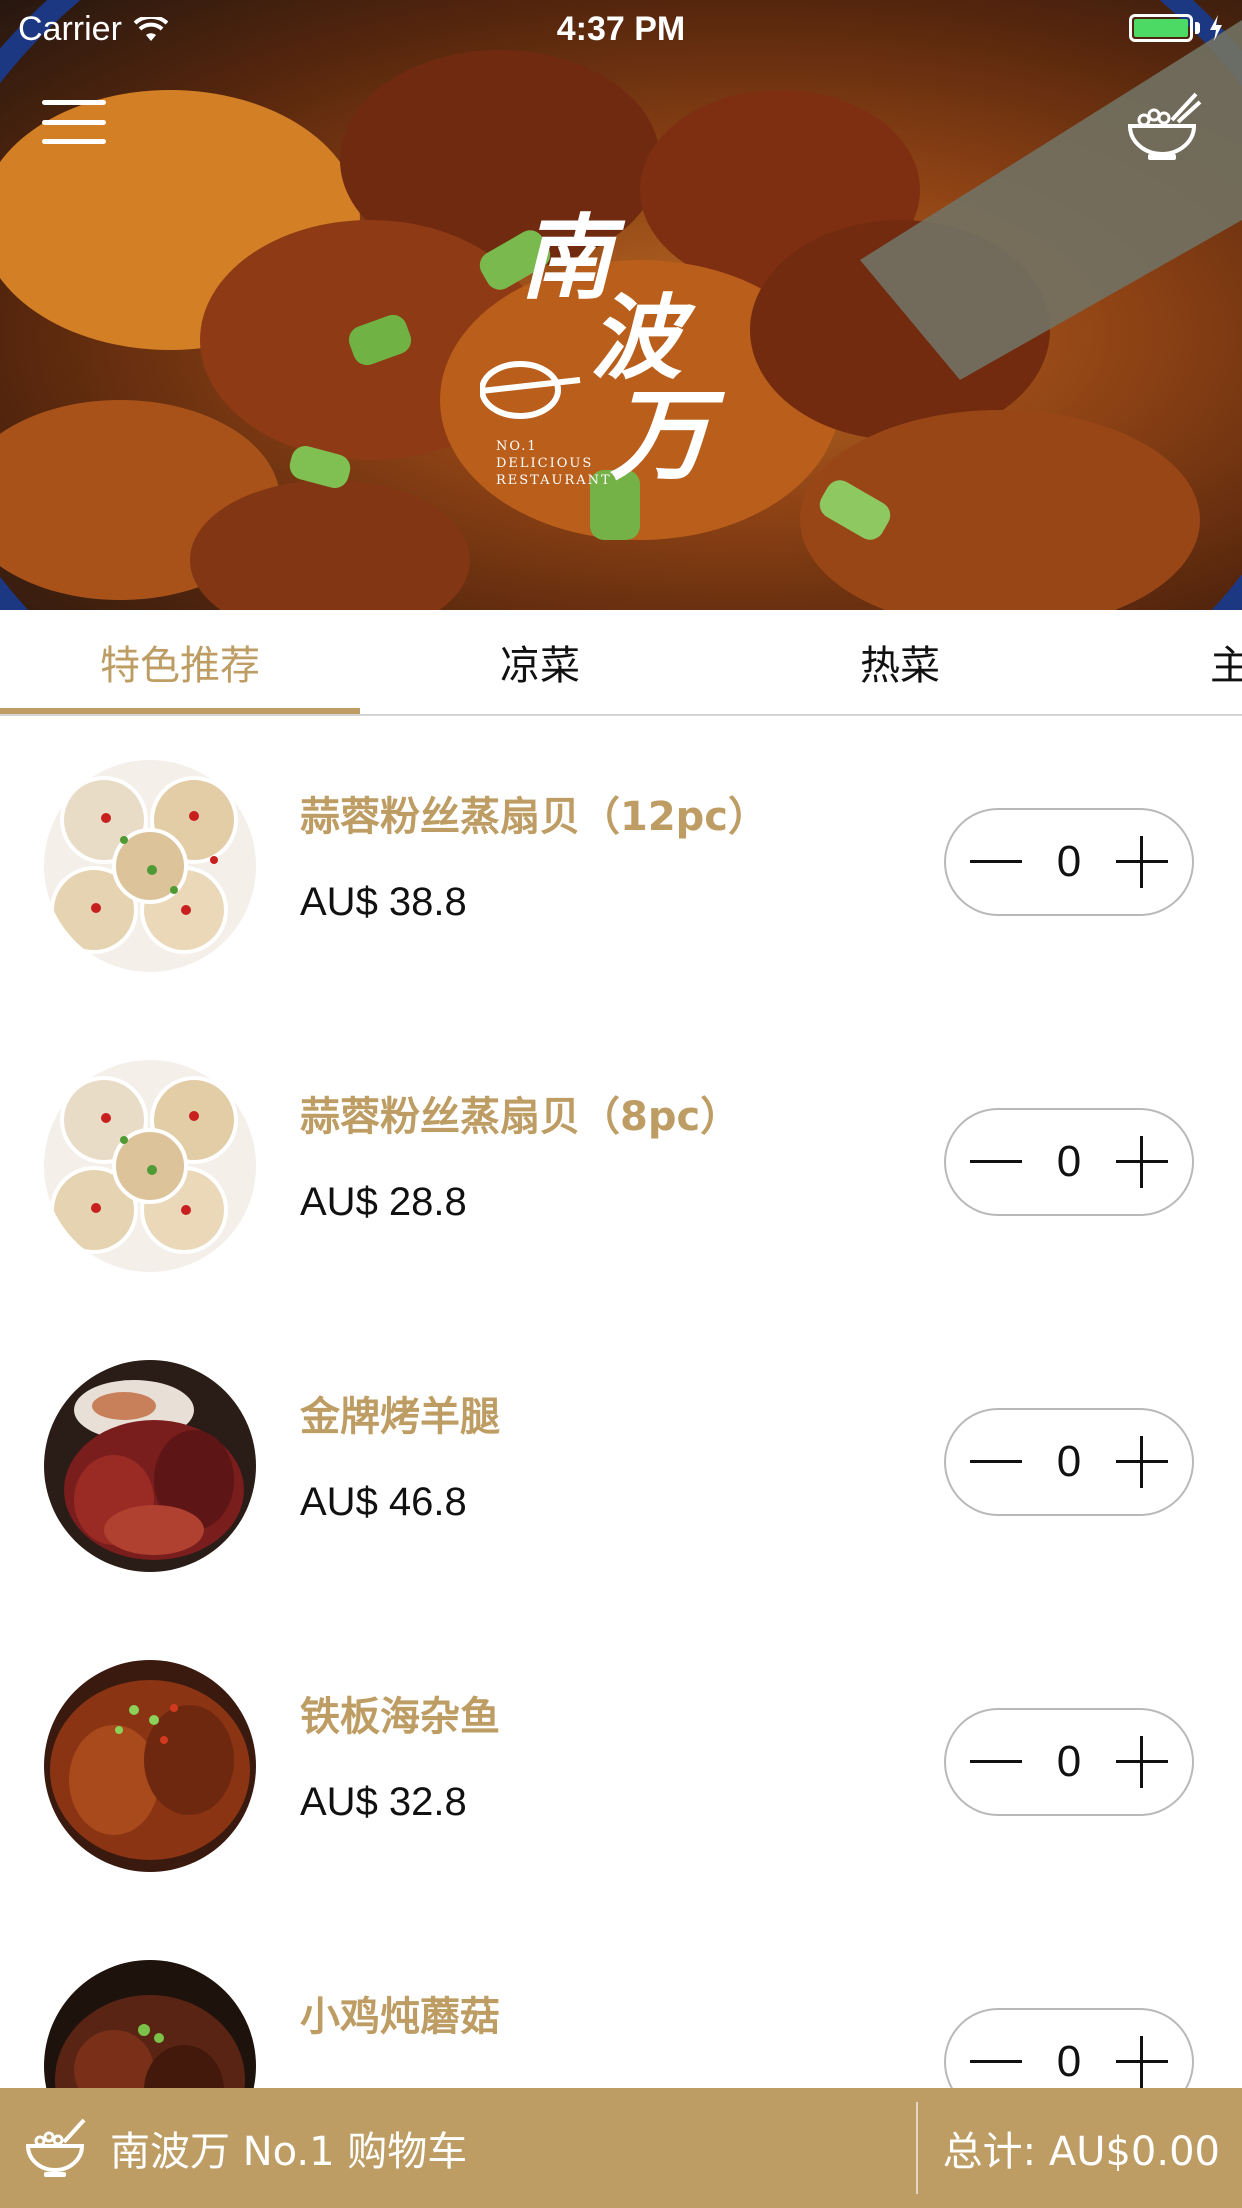 This screenshot has width=1242, height=2208. I want to click on cart-total: 总计: AU$0.00, so click(1081, 2152).